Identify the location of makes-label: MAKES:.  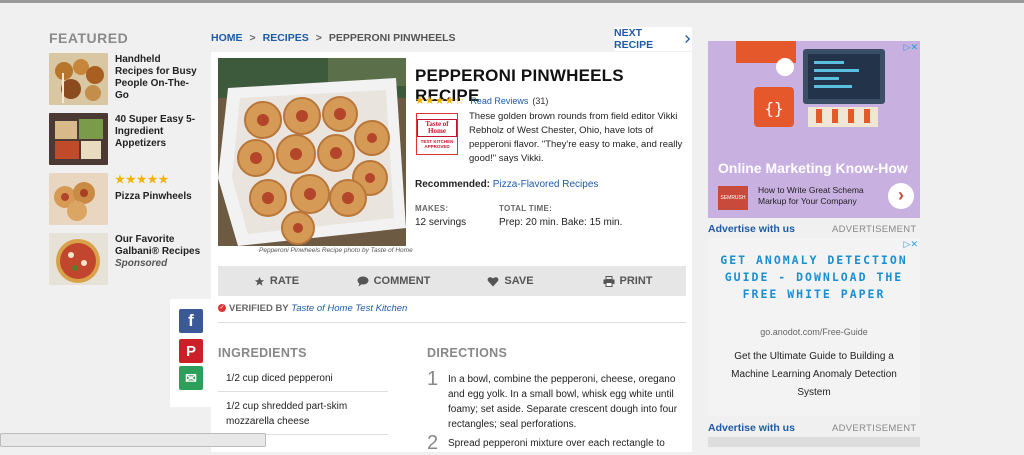
(432, 208).